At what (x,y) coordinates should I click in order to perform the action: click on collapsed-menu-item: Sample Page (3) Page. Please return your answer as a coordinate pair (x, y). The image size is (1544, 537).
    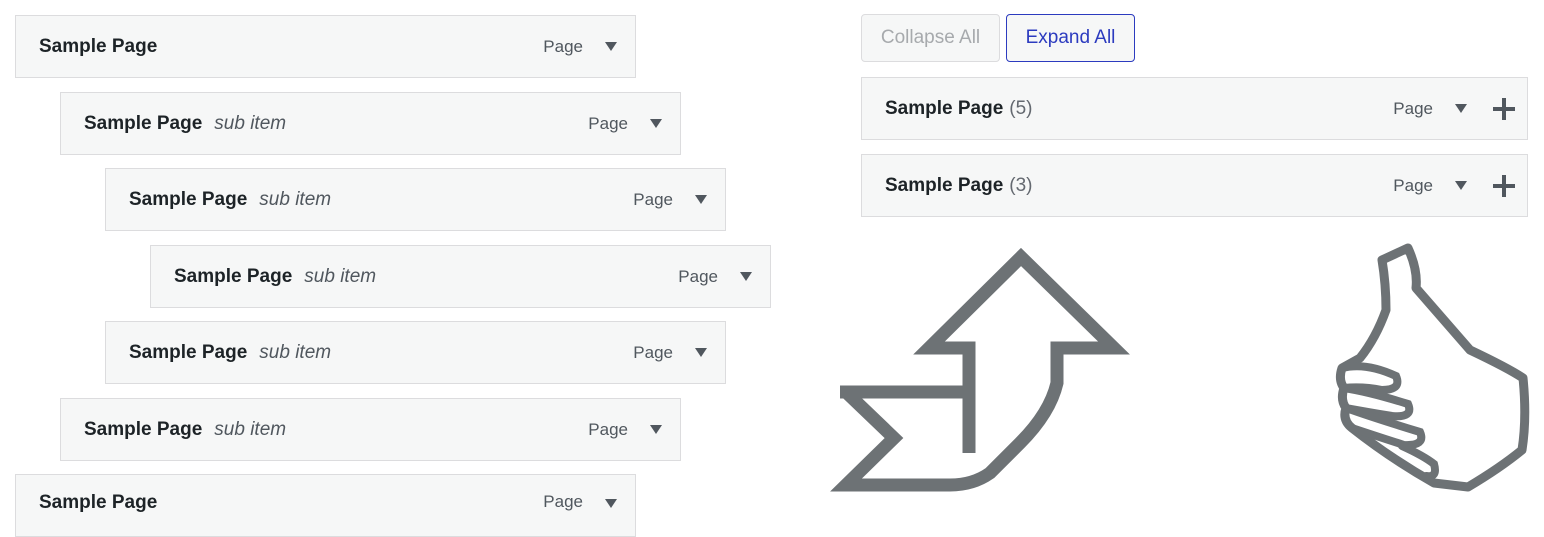
    Looking at the image, I should click on (1194, 185).